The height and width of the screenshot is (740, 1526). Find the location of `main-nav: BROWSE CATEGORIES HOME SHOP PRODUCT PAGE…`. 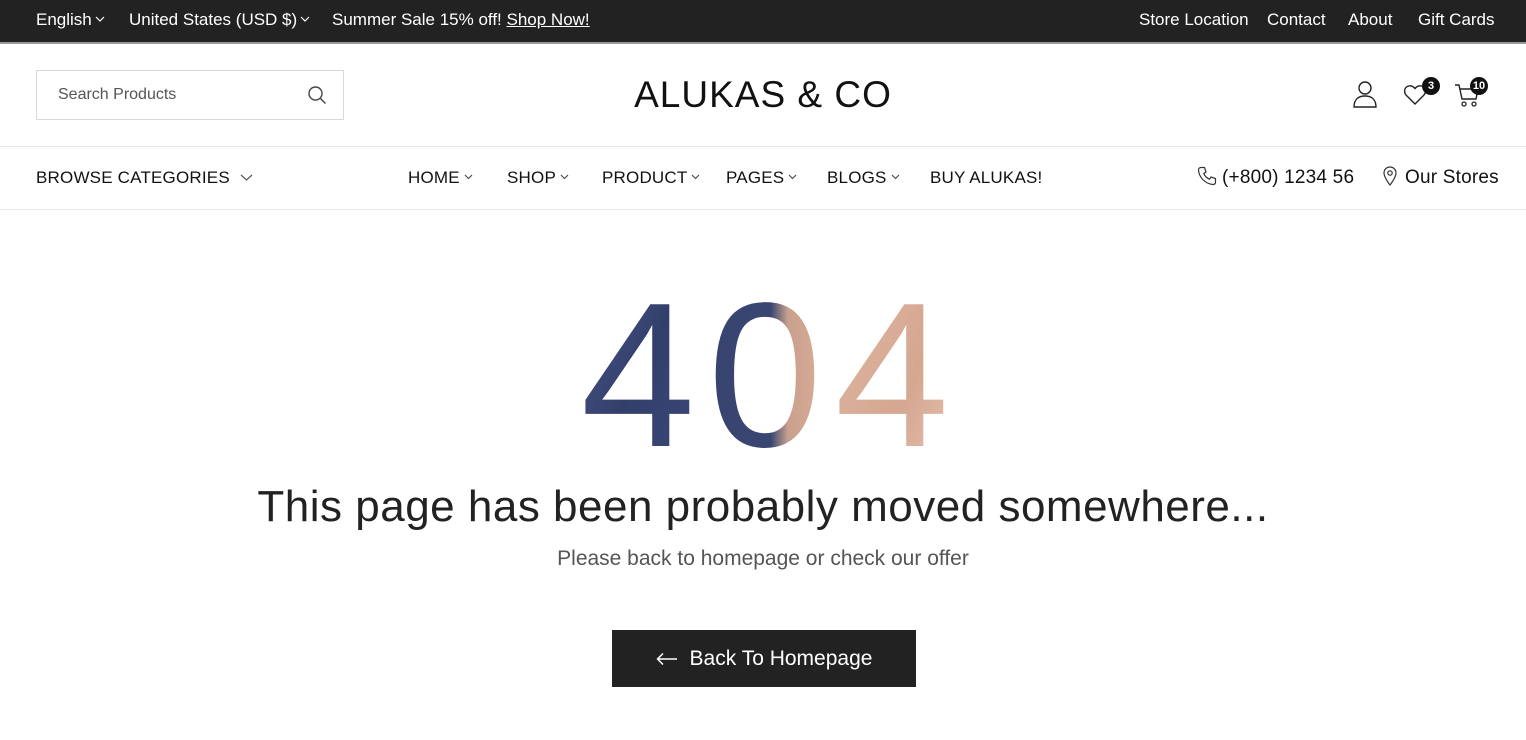

main-nav: BROWSE CATEGORIES HOME SHOP PRODUCT PAGE… is located at coordinates (763, 178).